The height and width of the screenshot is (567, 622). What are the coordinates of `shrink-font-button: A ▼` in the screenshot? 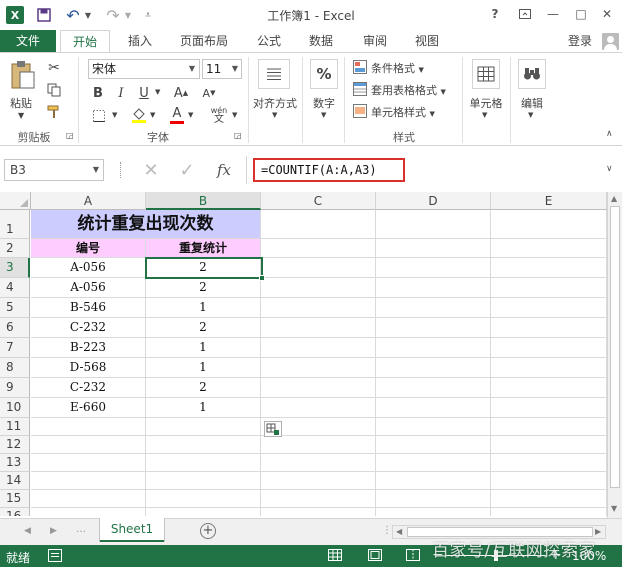 It's located at (209, 93).